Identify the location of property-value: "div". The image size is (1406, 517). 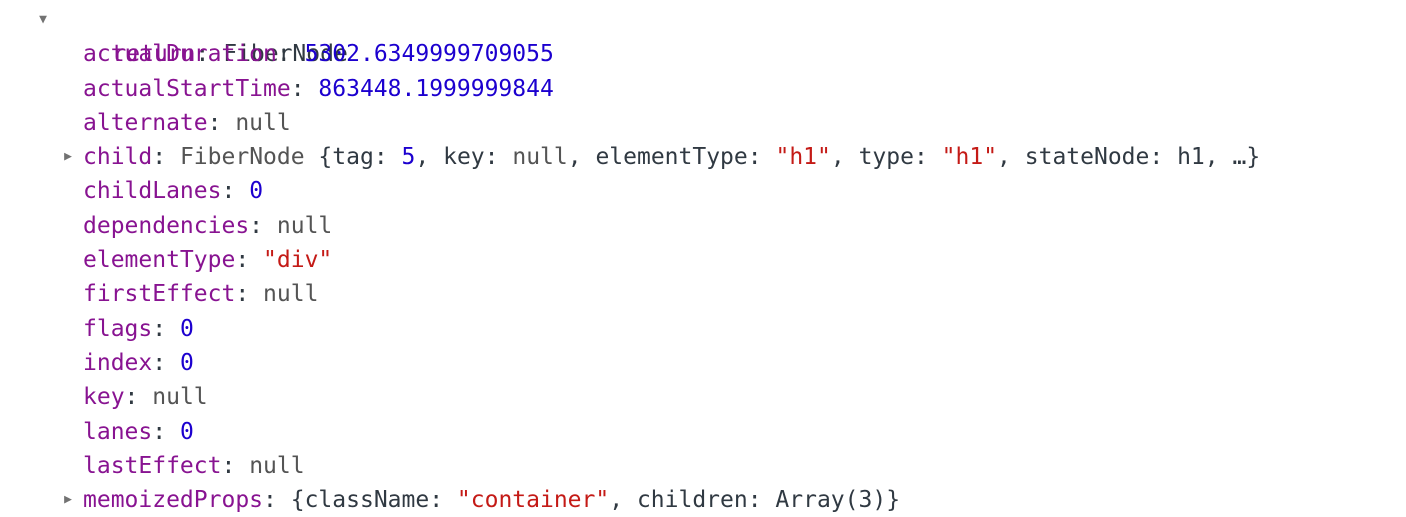
(298, 260).